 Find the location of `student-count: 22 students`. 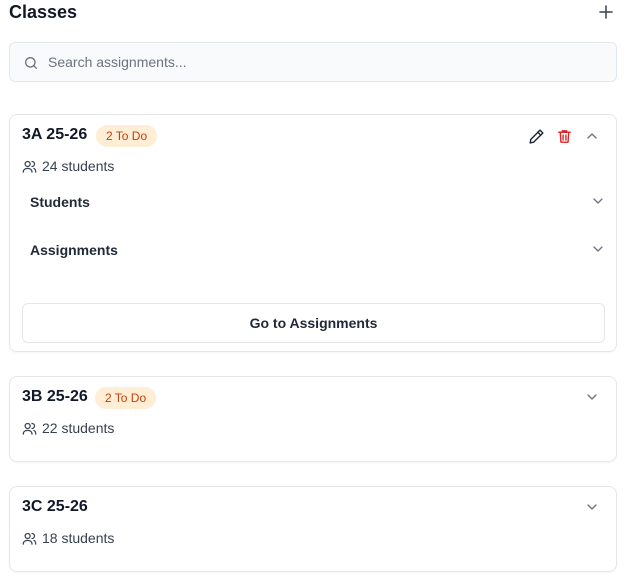

student-count: 22 students is located at coordinates (68, 428).